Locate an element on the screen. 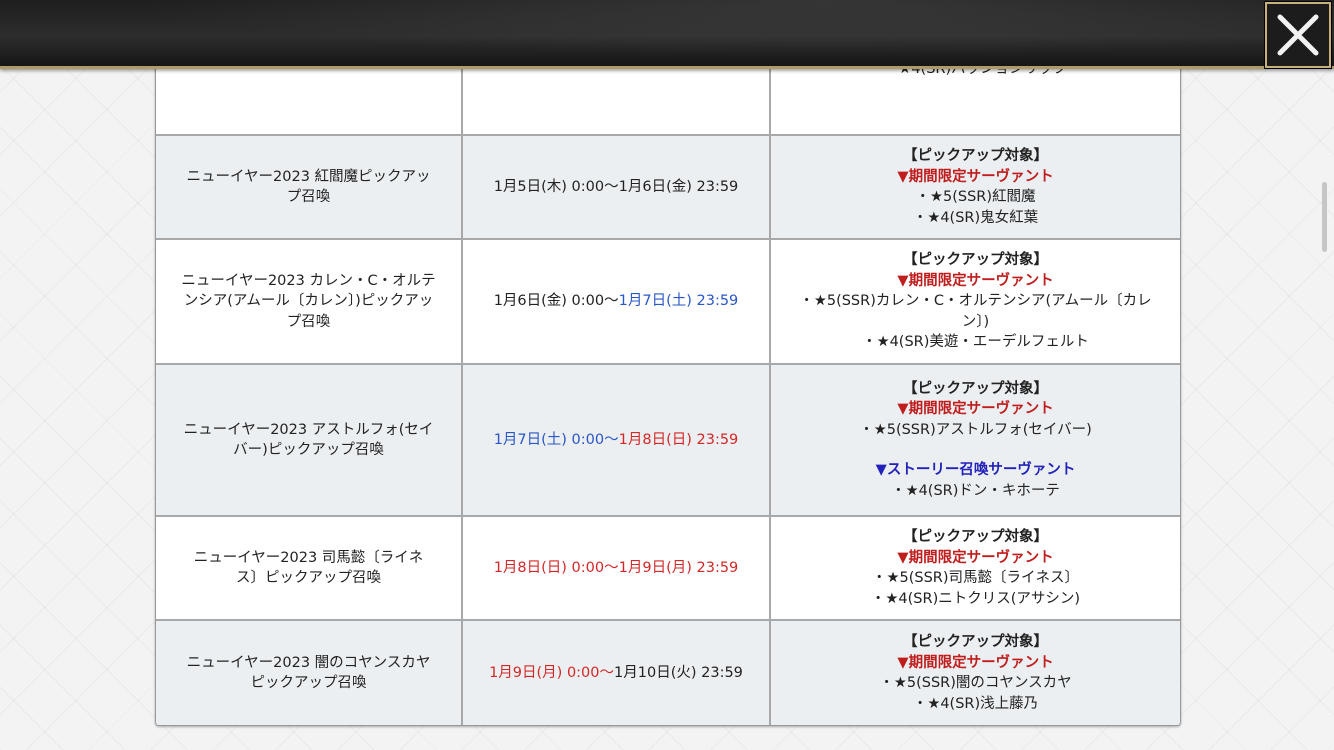 The height and width of the screenshot is (750, 1334). summon-name-line: ニューイヤー2023 カレン・C・オルテ is located at coordinates (308, 280).